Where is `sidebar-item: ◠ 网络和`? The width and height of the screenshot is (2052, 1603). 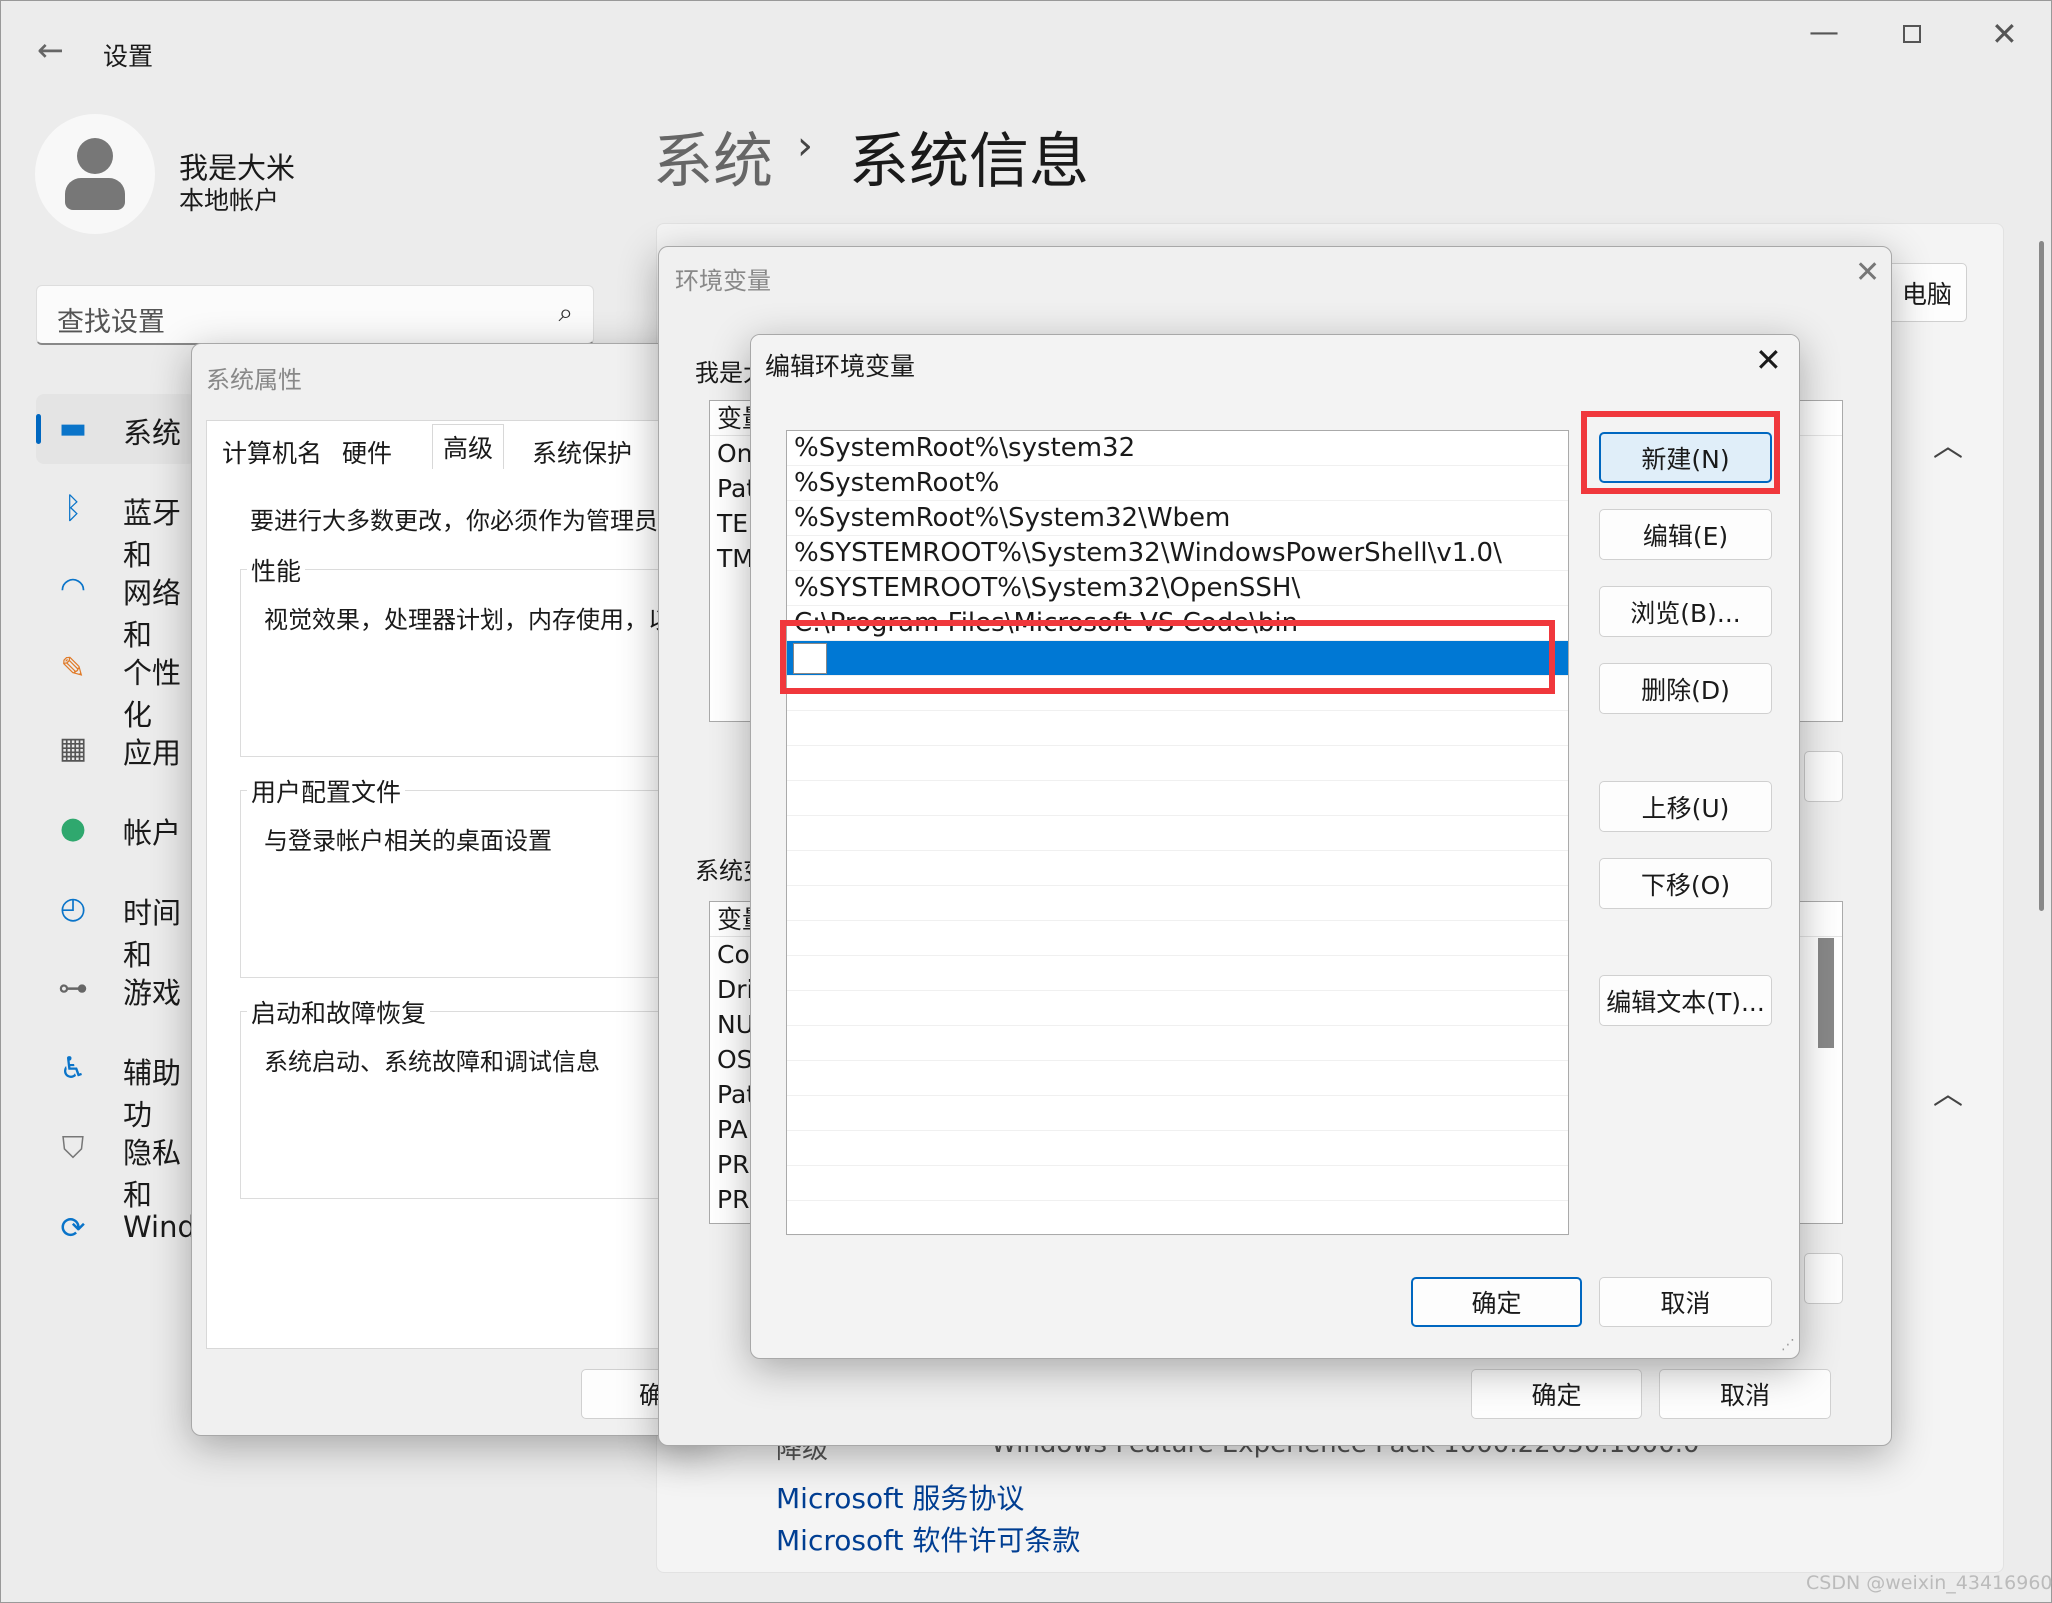
sidebar-item: ◠ 网络和 is located at coordinates (116, 603).